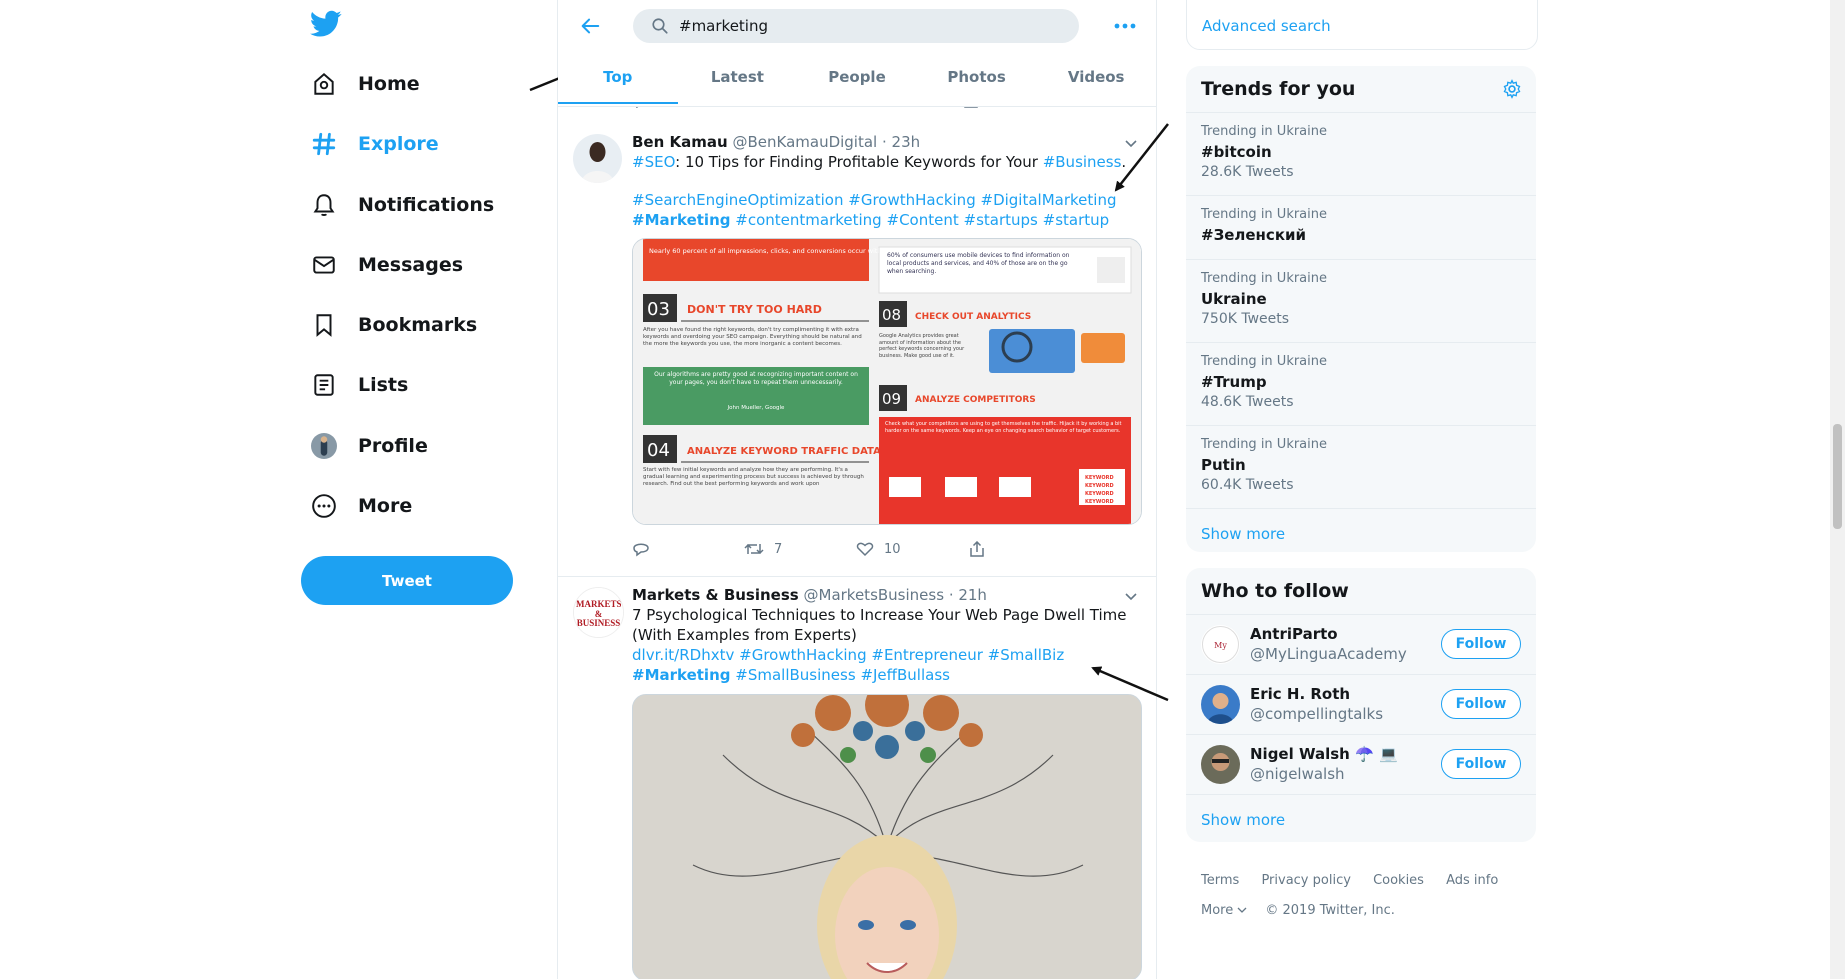 The image size is (1845, 979). What do you see at coordinates (590, 26) in the screenshot?
I see `back-arrow-icon` at bounding box center [590, 26].